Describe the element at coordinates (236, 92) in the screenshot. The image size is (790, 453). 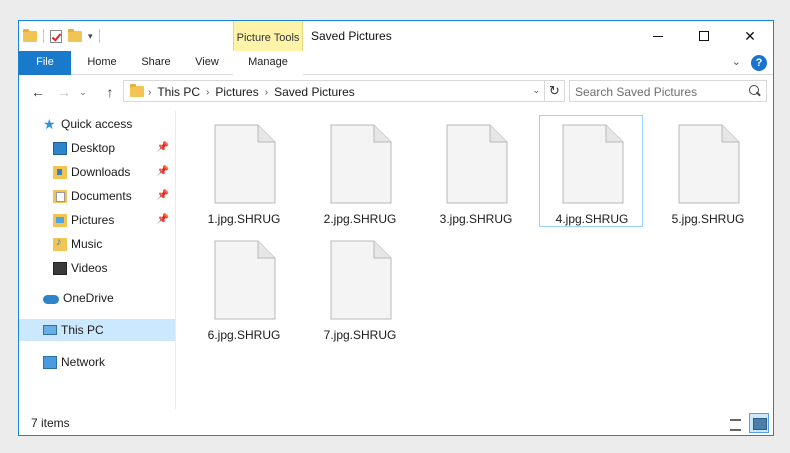
I see `breadcrumb-pictures: Pictures` at that location.